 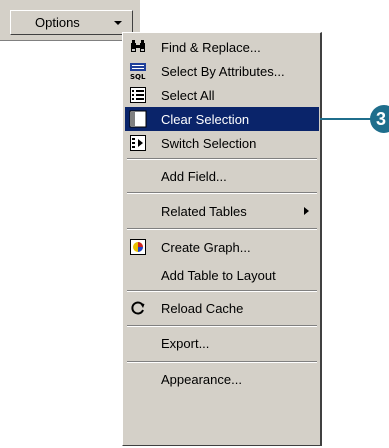 What do you see at coordinates (347, 119) in the screenshot?
I see `callout-line` at bounding box center [347, 119].